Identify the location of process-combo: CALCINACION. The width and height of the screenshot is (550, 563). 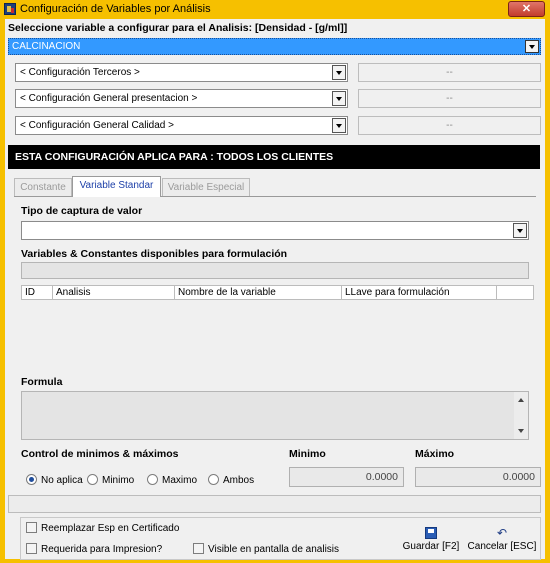
(274, 46).